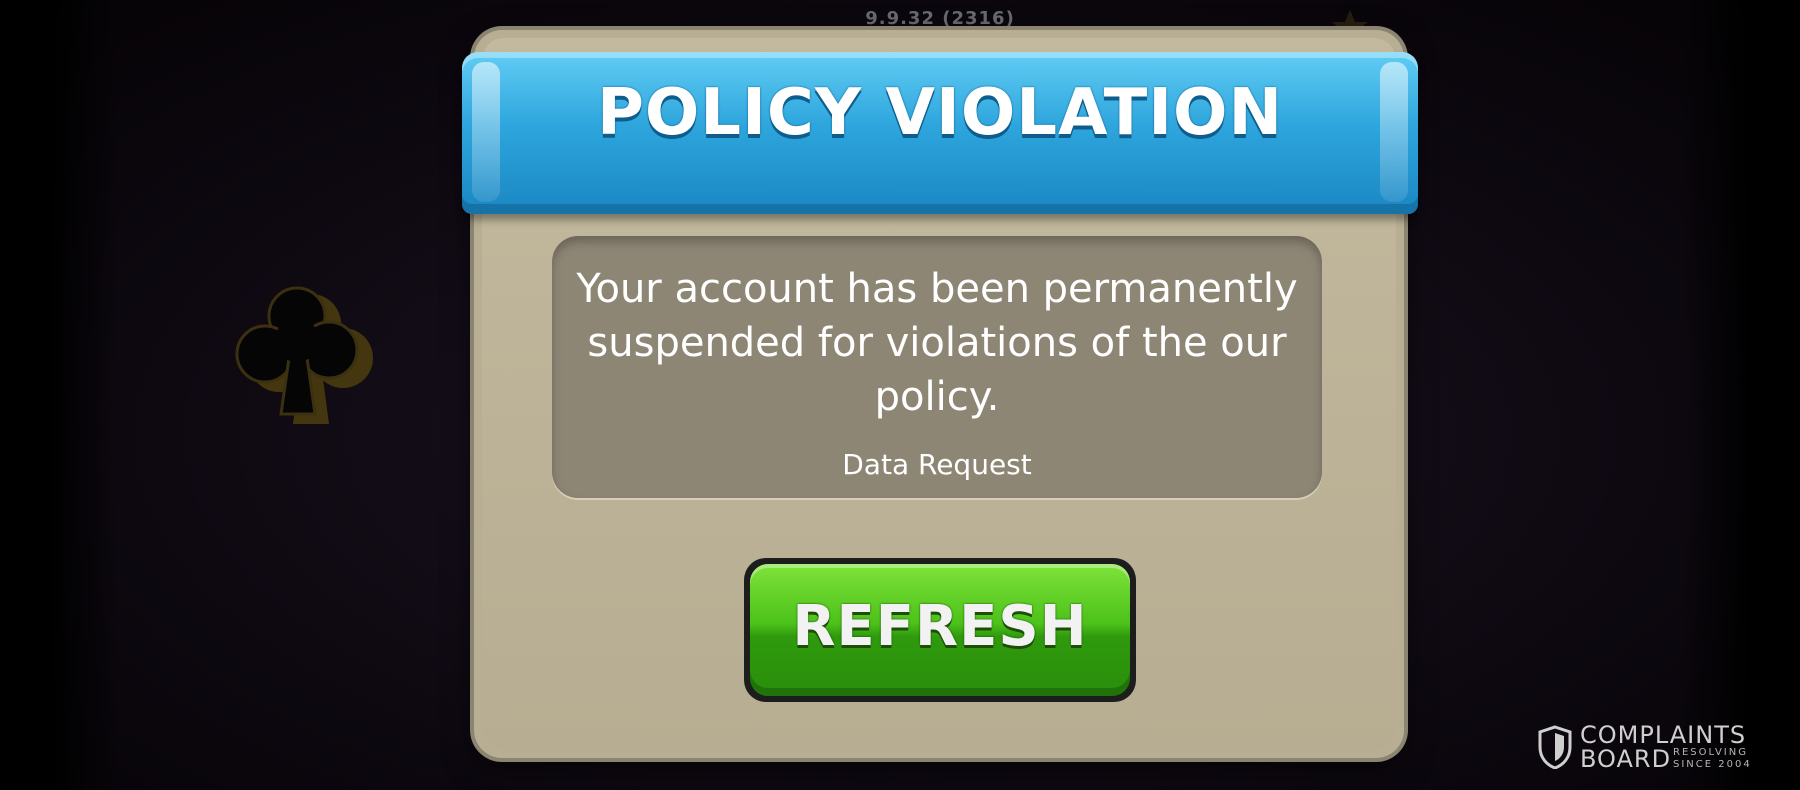  I want to click on refresh-button-label: REFRESH, so click(940, 626).